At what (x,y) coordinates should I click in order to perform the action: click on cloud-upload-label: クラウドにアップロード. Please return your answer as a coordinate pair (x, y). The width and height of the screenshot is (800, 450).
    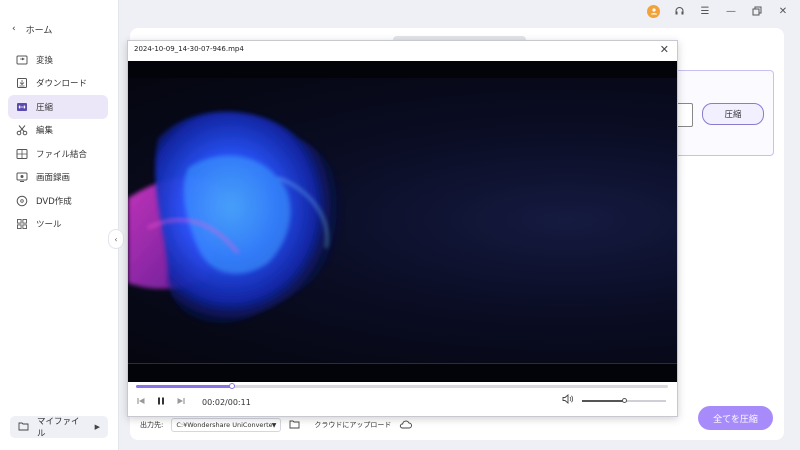
    Looking at the image, I should click on (353, 425).